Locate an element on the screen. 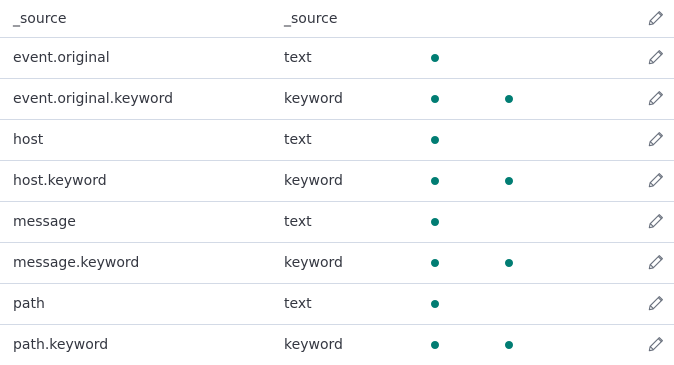 The height and width of the screenshot is (365, 674). table-row: message.keyword keyword is located at coordinates (337, 263).